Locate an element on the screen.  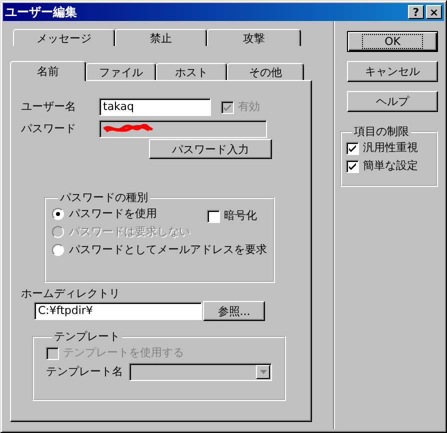
title-bar-button: ? is located at coordinates (416, 12).